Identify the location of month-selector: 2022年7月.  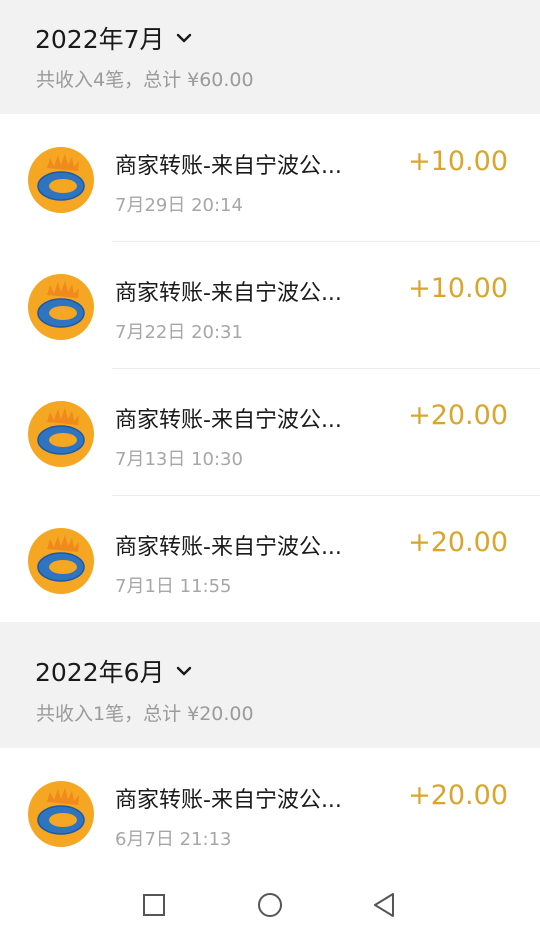
(114, 38).